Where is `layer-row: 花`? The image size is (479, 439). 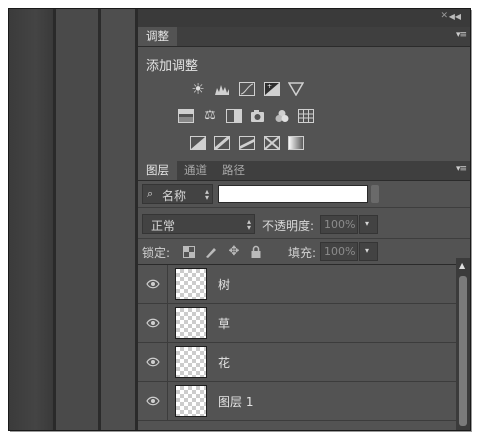
layer-row: 花 is located at coordinates (297, 362).